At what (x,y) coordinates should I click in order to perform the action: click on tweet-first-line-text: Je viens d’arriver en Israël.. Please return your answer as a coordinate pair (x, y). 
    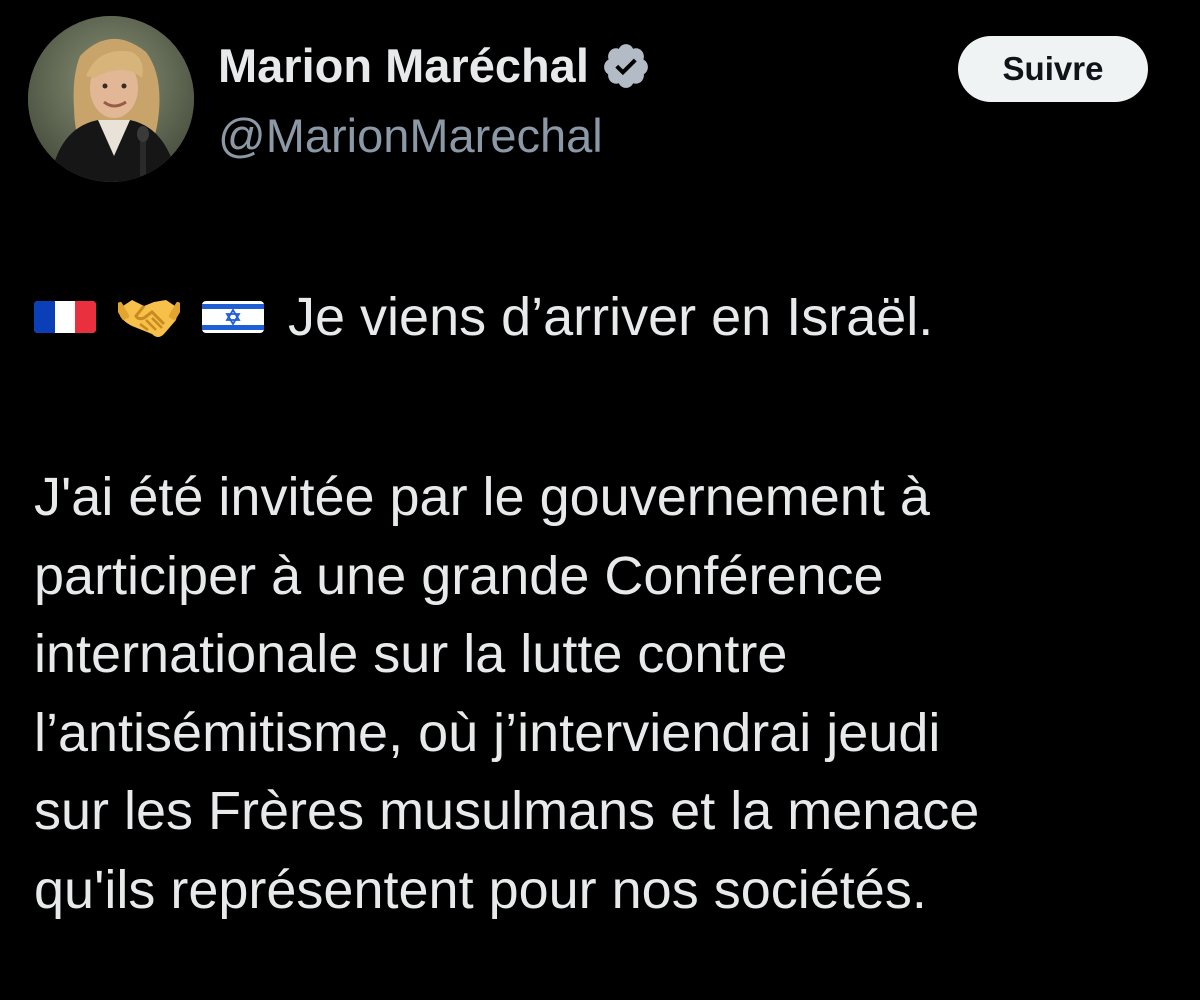
    Looking at the image, I should click on (611, 317).